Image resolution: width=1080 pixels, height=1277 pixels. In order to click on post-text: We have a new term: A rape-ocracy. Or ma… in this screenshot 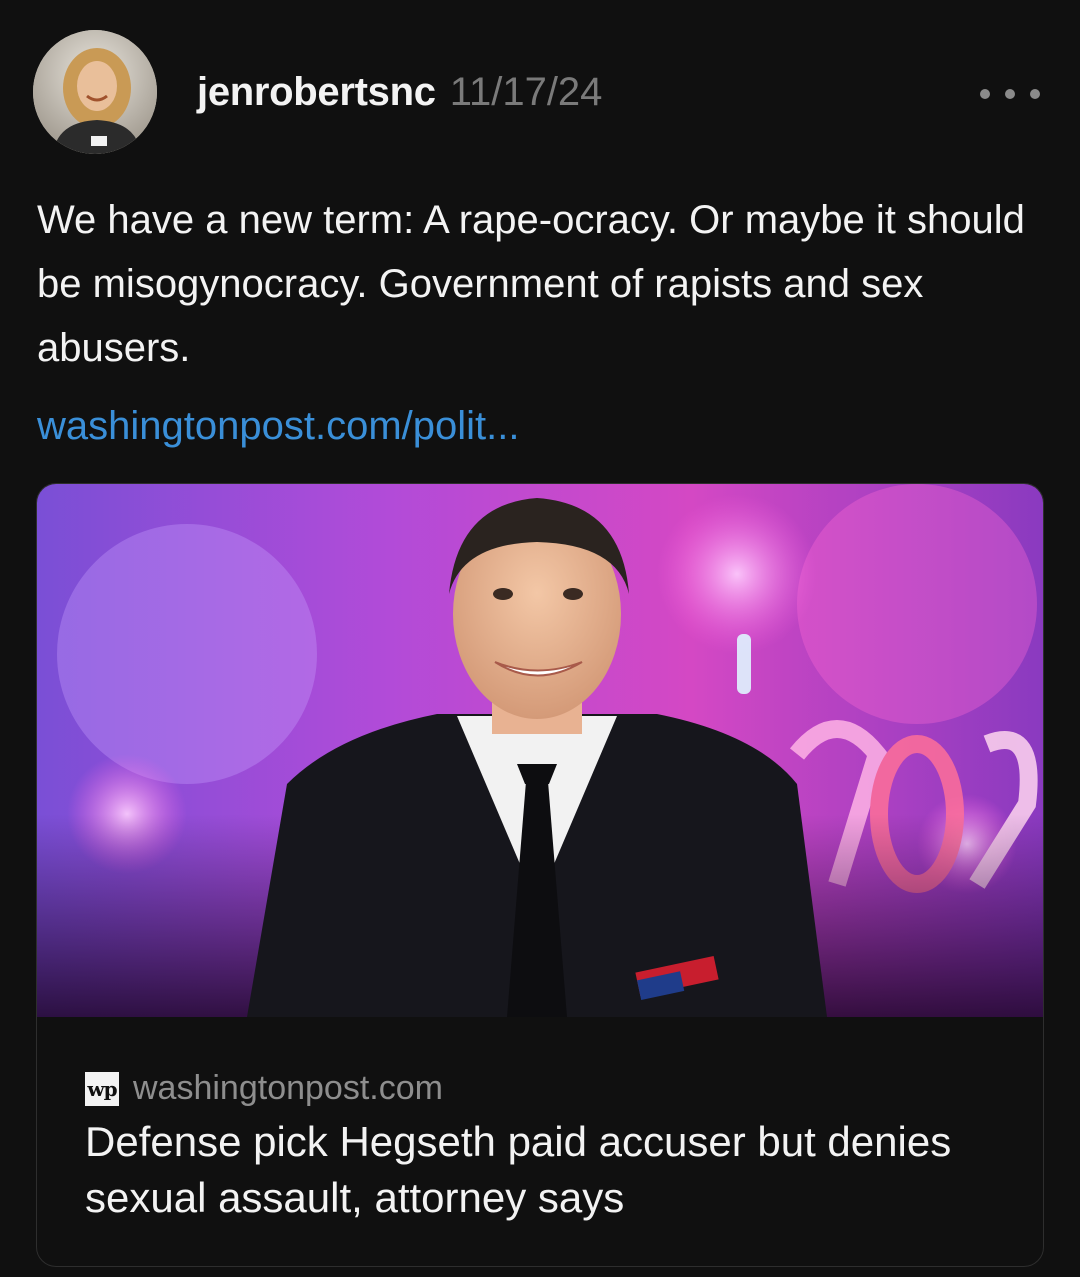, I will do `click(531, 284)`.